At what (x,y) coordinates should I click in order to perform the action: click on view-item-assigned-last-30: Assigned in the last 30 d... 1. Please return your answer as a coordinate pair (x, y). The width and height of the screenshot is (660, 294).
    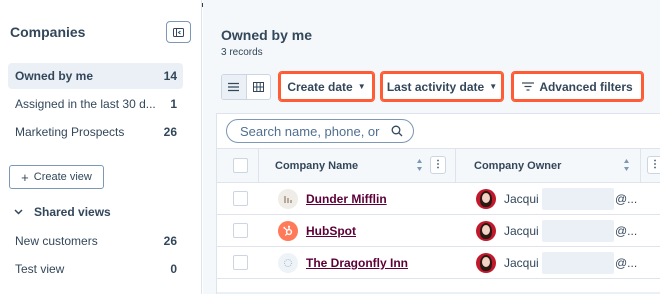
    Looking at the image, I should click on (95, 104).